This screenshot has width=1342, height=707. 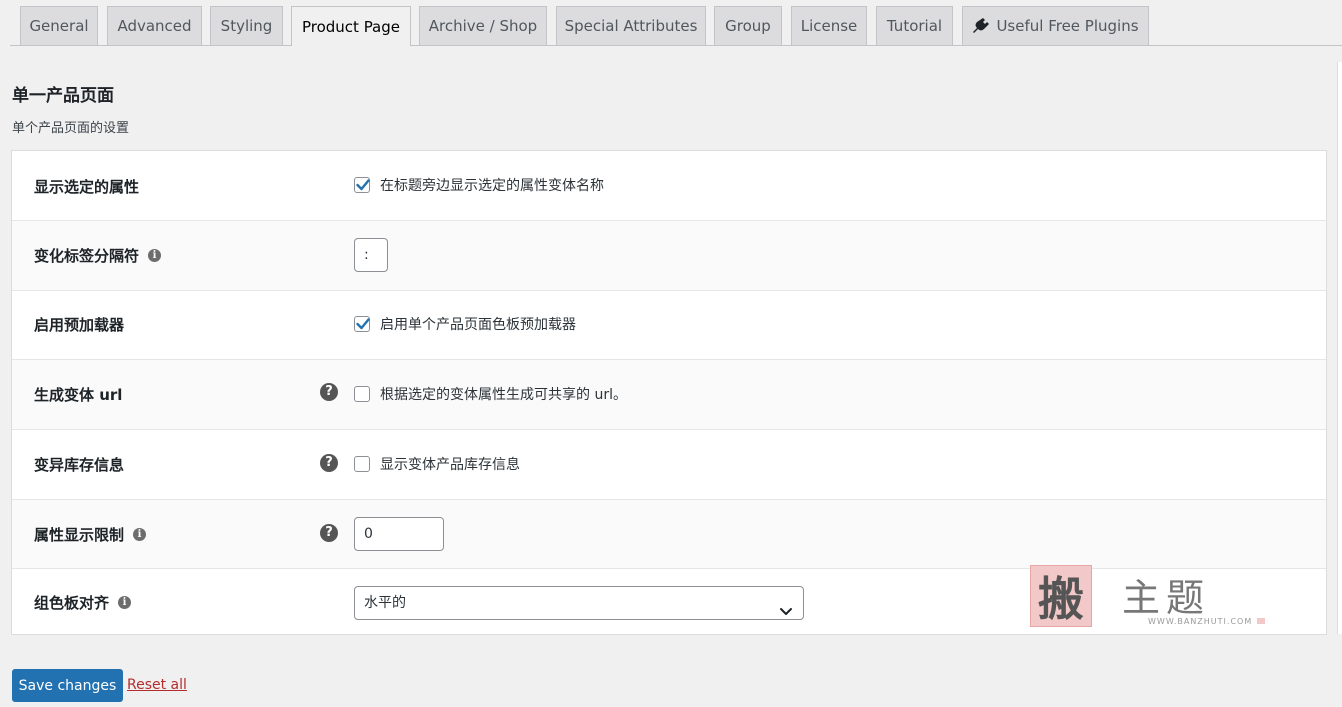 What do you see at coordinates (503, 394) in the screenshot?
I see `generate-url-checkbox-label: 根据选定的变体属性生成可共享的 url。` at bounding box center [503, 394].